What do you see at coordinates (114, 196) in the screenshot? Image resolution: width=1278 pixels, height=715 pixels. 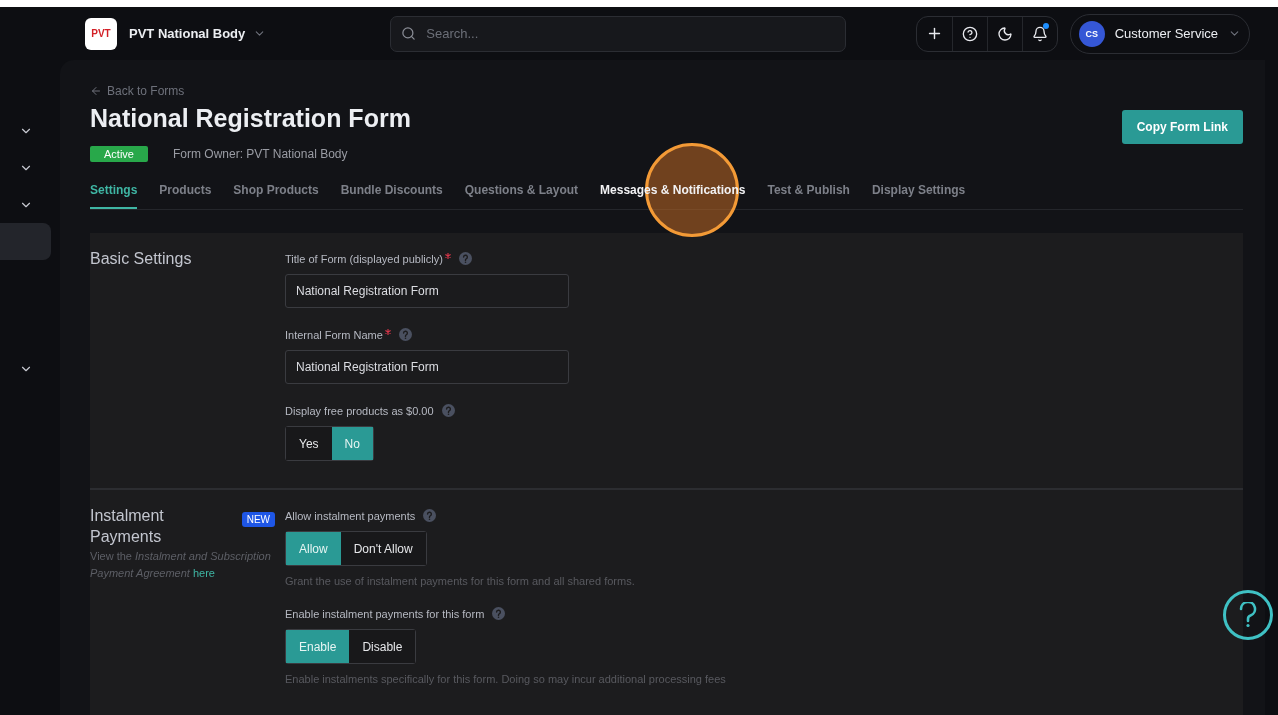 I see `tab: Settings` at bounding box center [114, 196].